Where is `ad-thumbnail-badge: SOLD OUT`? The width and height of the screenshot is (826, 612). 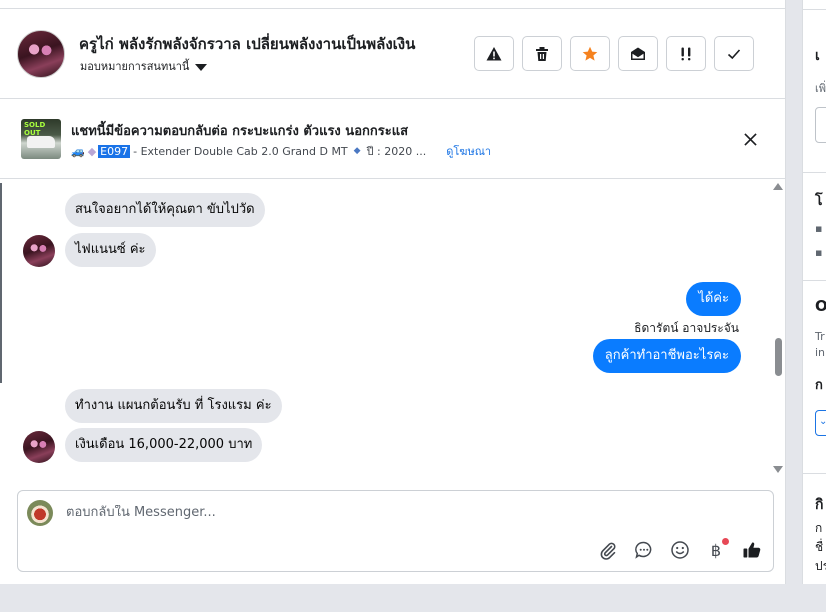
ad-thumbnail-badge: SOLD OUT is located at coordinates (35, 129).